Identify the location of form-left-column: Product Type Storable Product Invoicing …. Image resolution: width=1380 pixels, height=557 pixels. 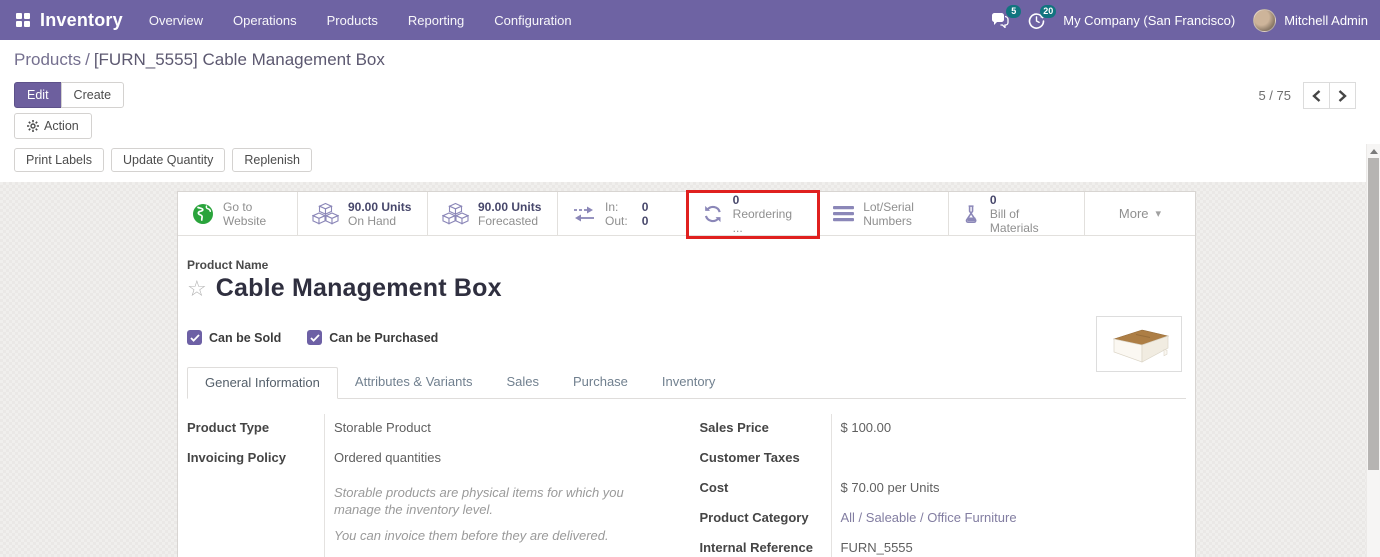
(430, 485).